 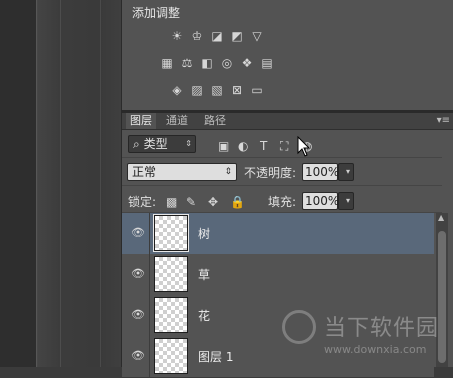 I want to click on filter-kind-select: ⌕ 类型 ⇕, so click(x=162, y=144).